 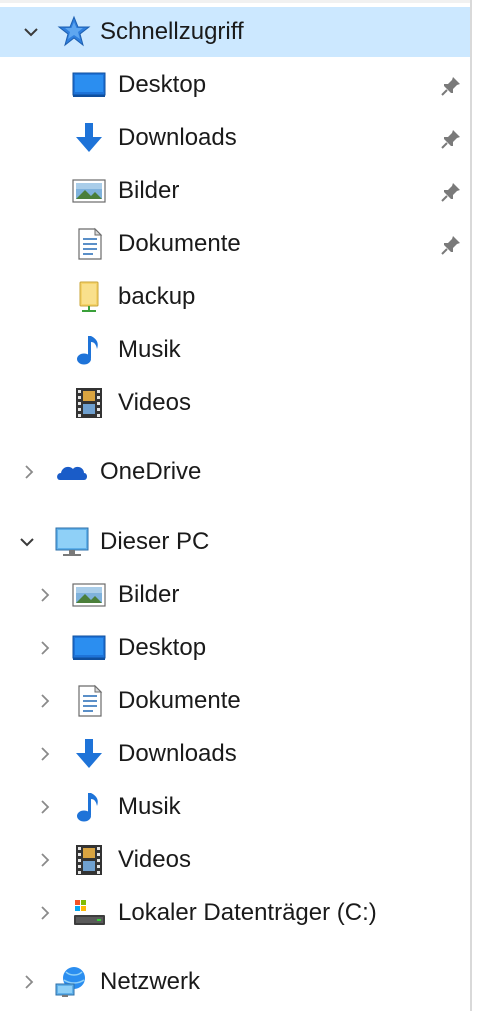 I want to click on quick-access-item-downloads: Downloads, so click(x=235, y=138).